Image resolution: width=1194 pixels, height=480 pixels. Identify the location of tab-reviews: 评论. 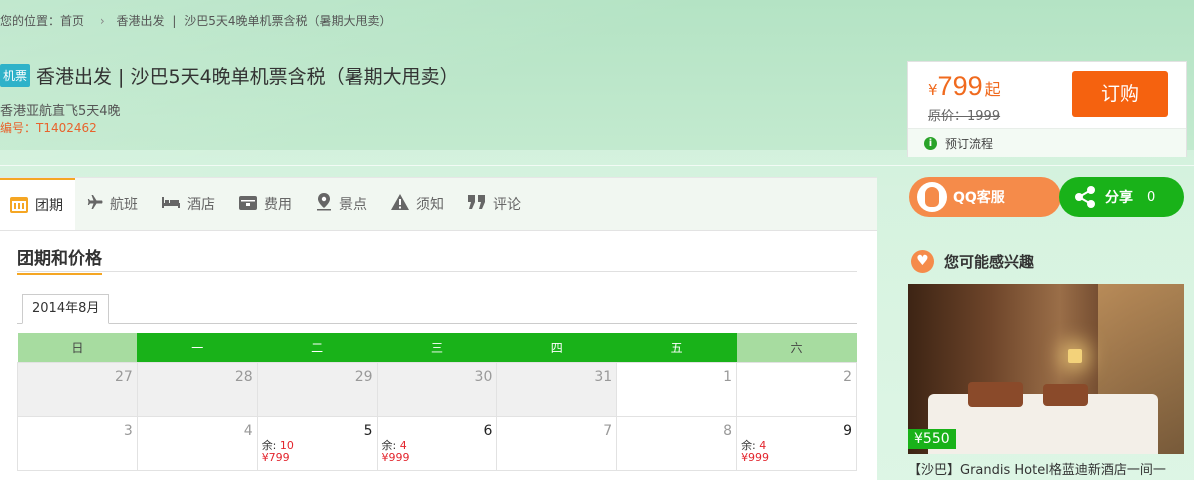
(494, 204).